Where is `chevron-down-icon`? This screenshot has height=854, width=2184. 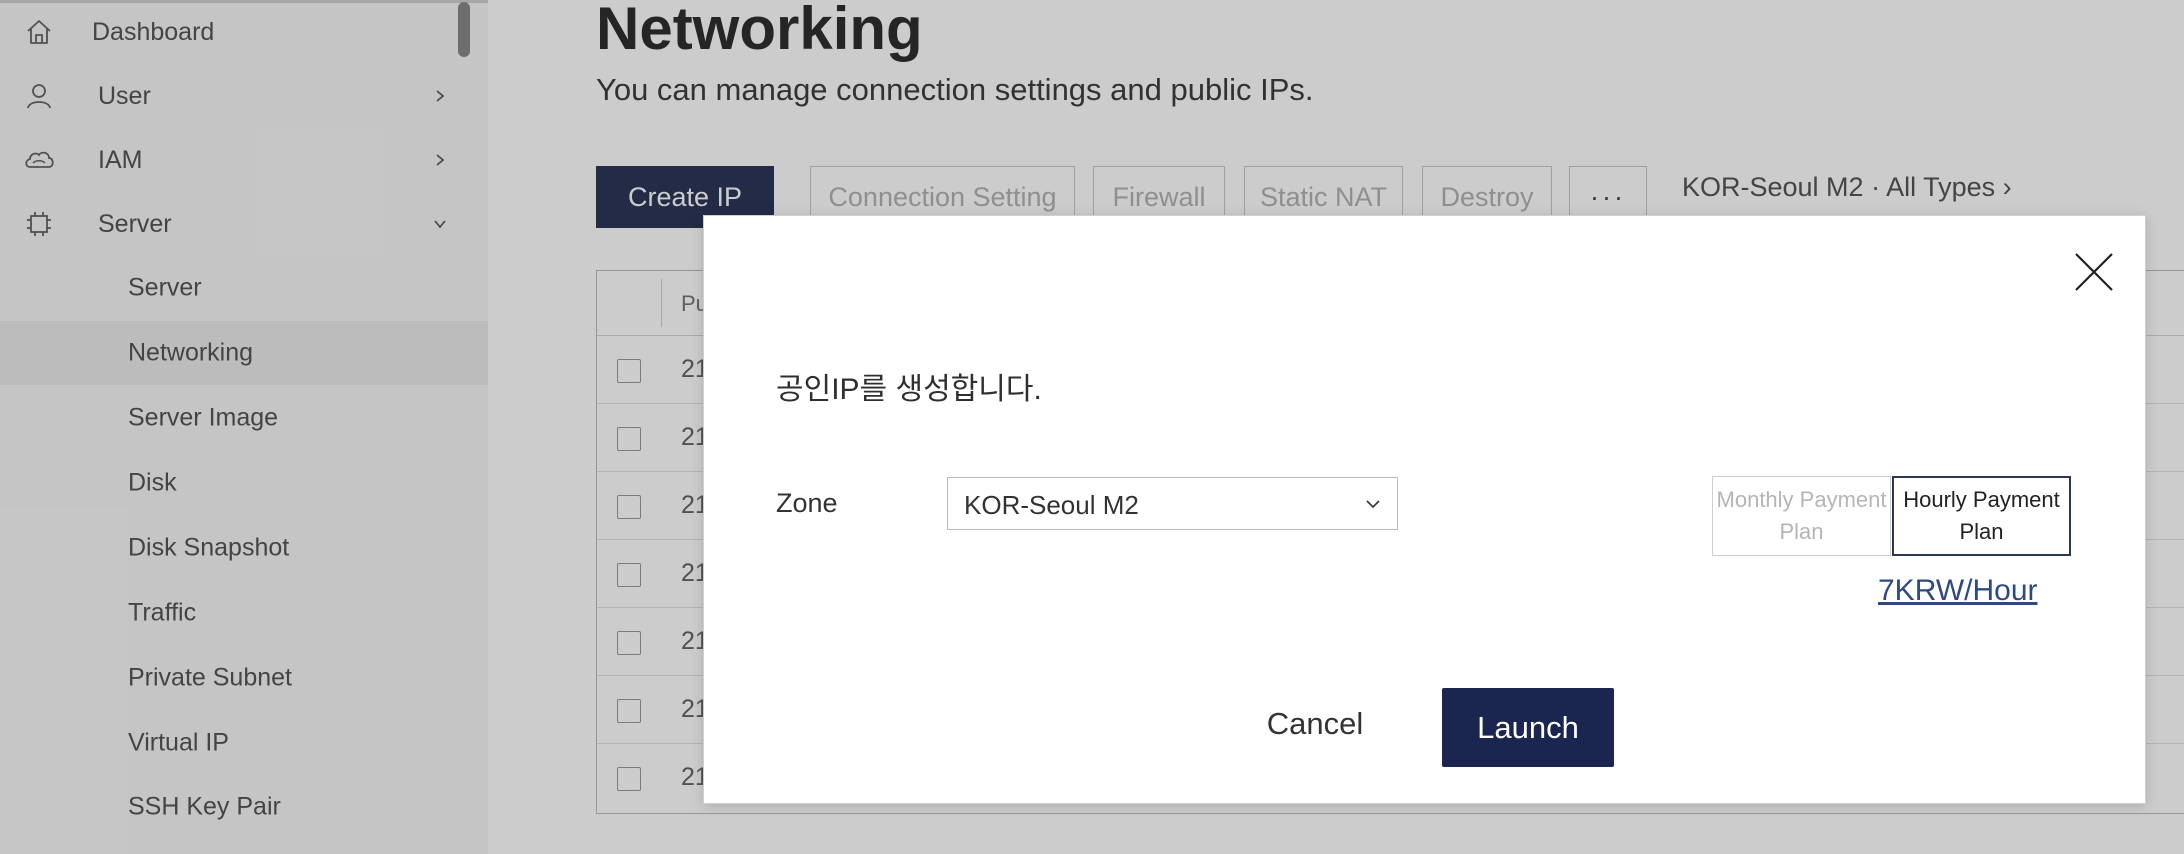
chevron-down-icon is located at coordinates (1373, 504).